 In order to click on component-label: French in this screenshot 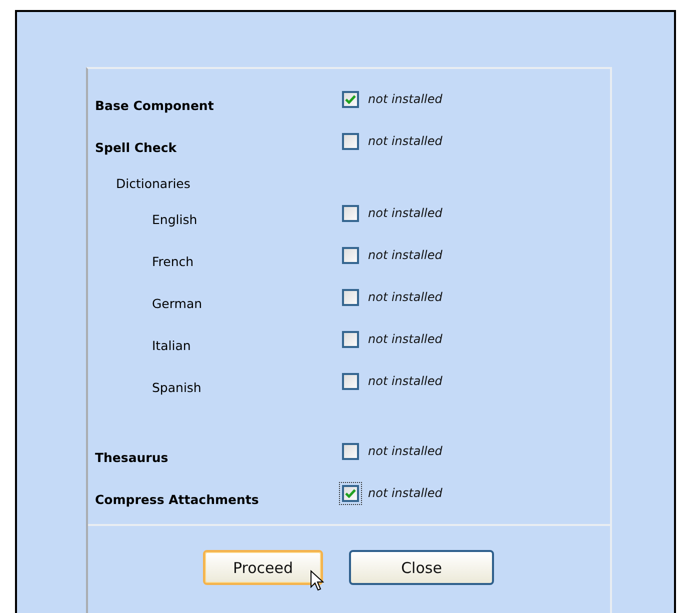, I will do `click(173, 260)`.